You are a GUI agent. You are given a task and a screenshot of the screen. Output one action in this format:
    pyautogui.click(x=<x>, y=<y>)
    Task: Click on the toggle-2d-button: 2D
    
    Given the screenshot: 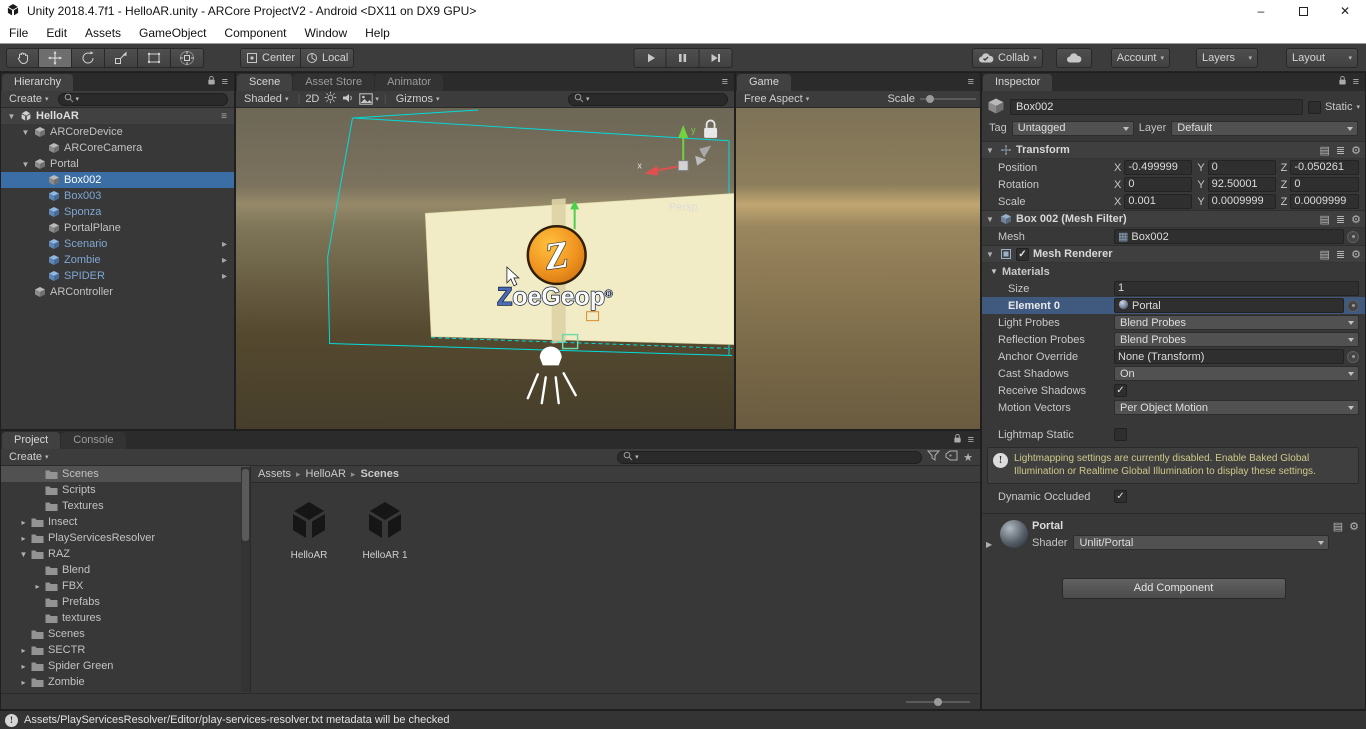 What is the action you would take?
    pyautogui.click(x=312, y=99)
    